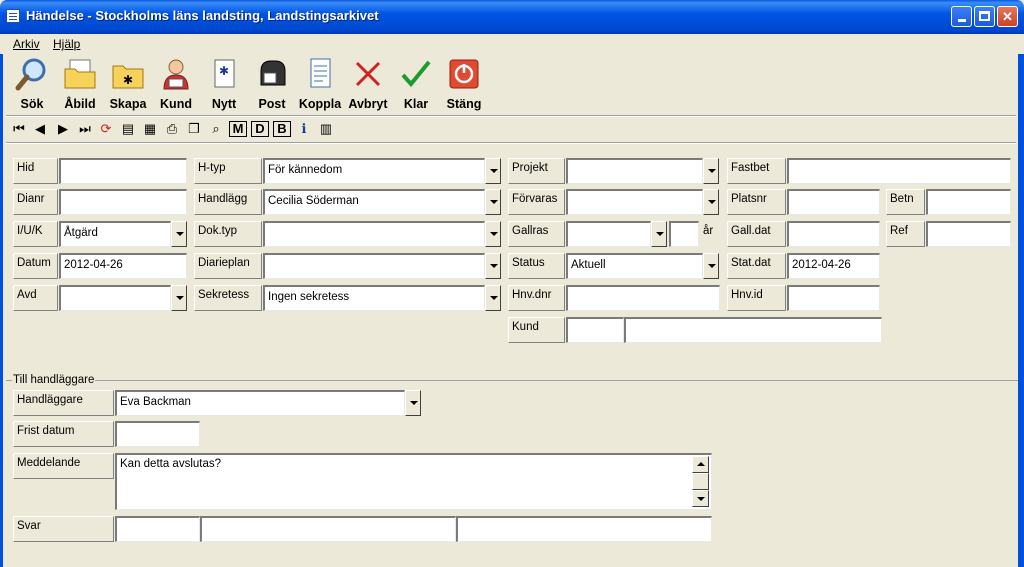 This screenshot has width=1024, height=567. What do you see at coordinates (634, 202) in the screenshot?
I see `forvaras-select` at bounding box center [634, 202].